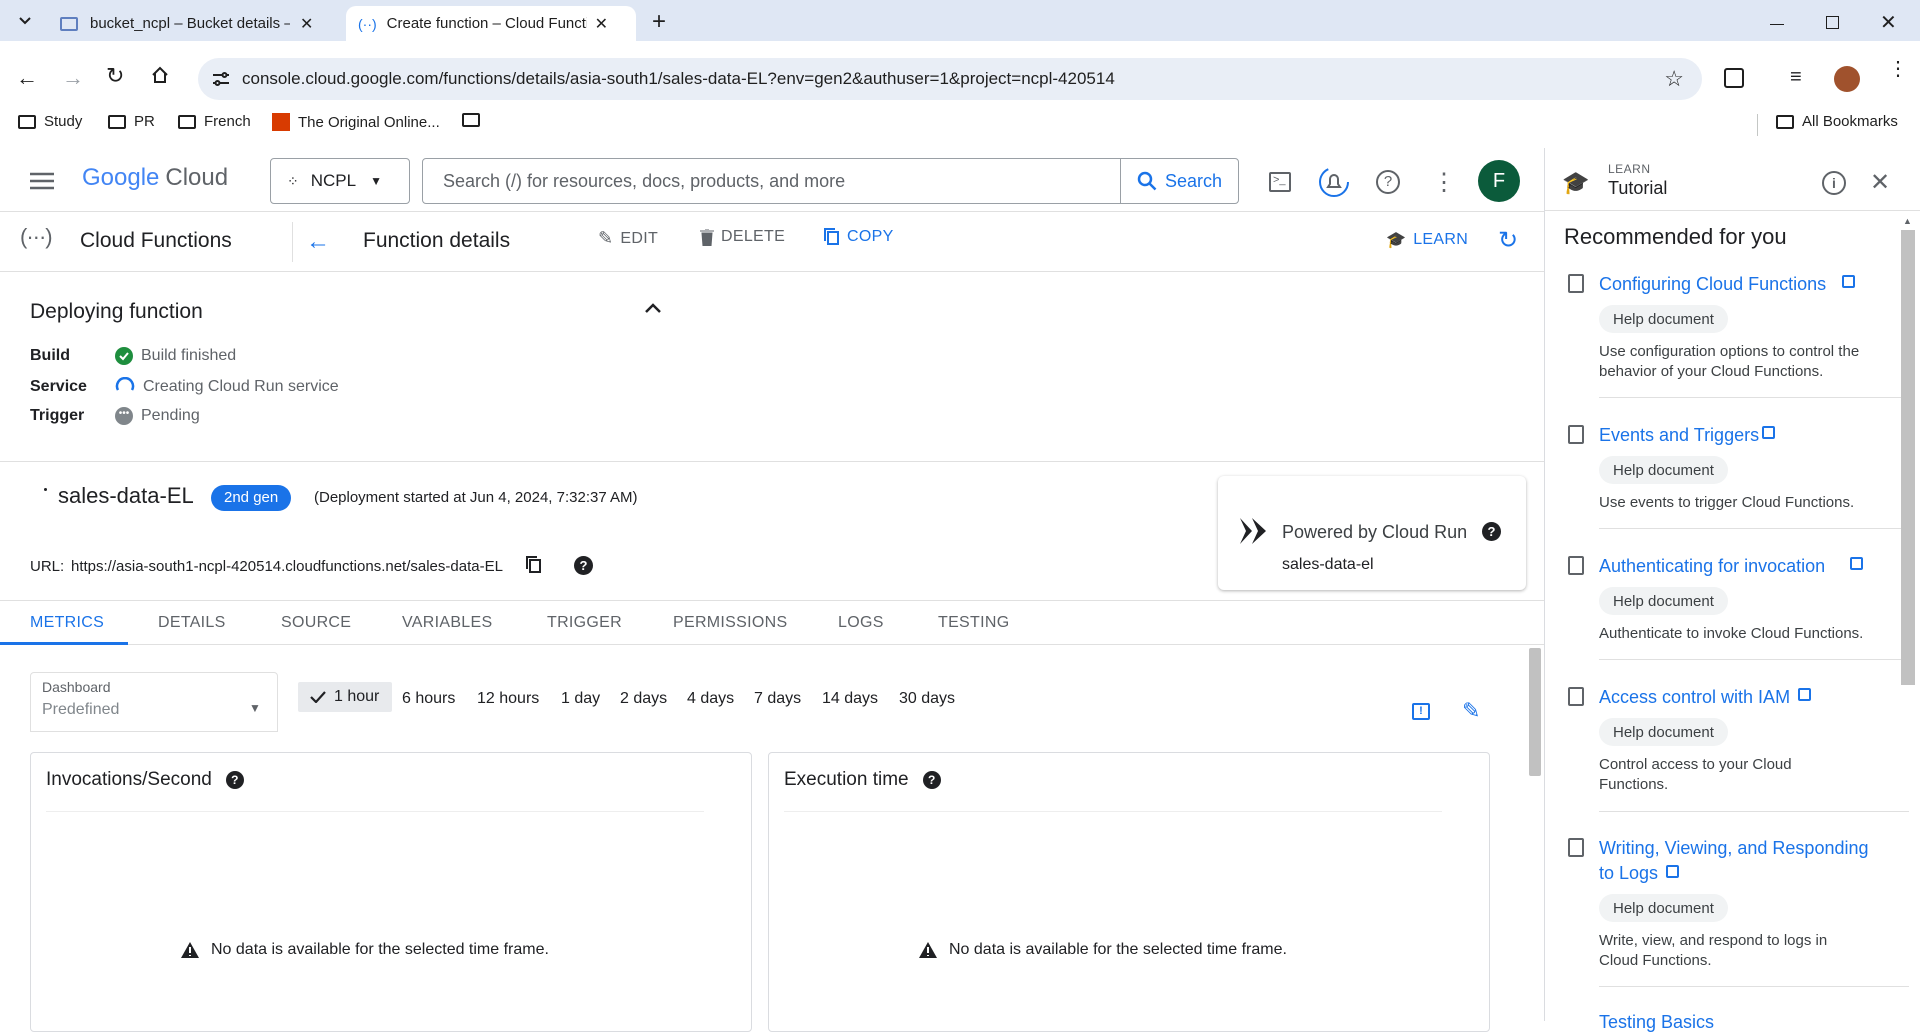  Describe the element at coordinates (859, 237) in the screenshot. I see `copy-button: COPY` at that location.